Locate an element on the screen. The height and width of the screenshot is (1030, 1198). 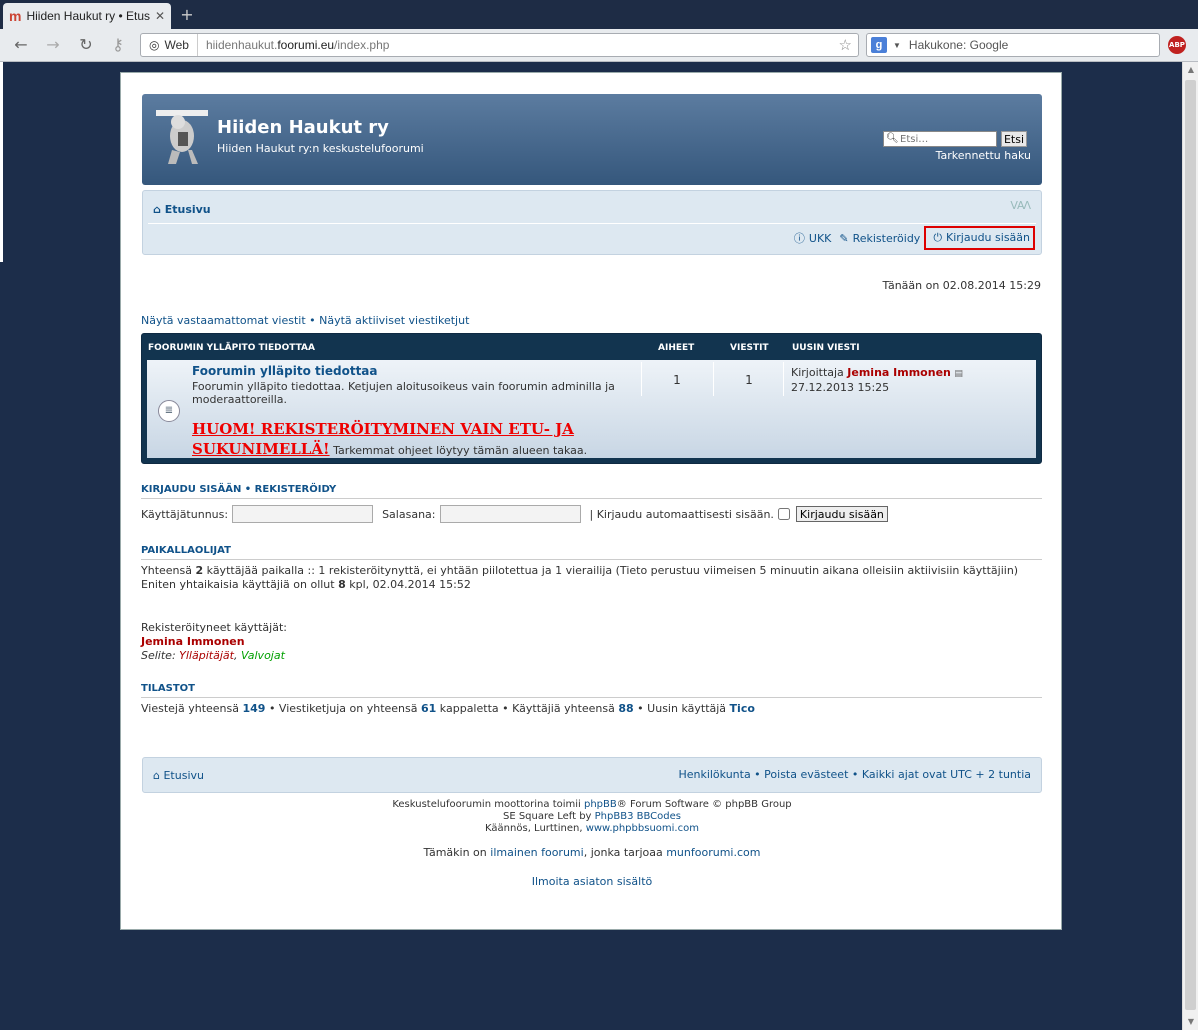
munfoorumi-link: munfoorumi.com is located at coordinates (713, 852).